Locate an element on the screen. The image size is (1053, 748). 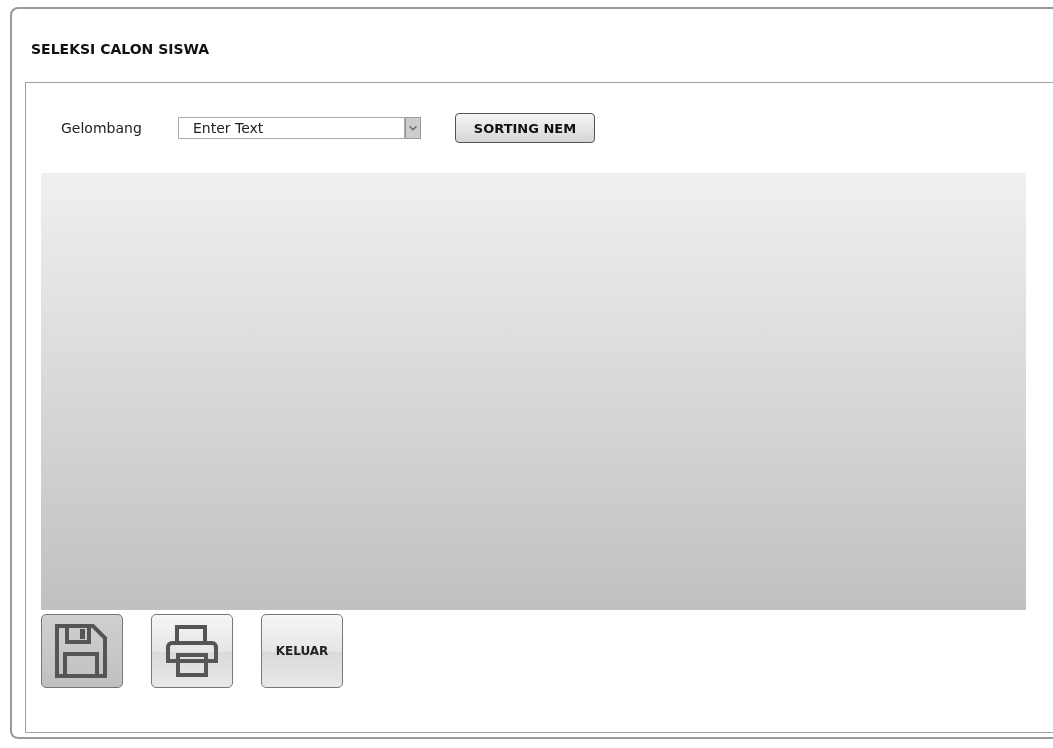
printer-icon is located at coordinates (192, 651).